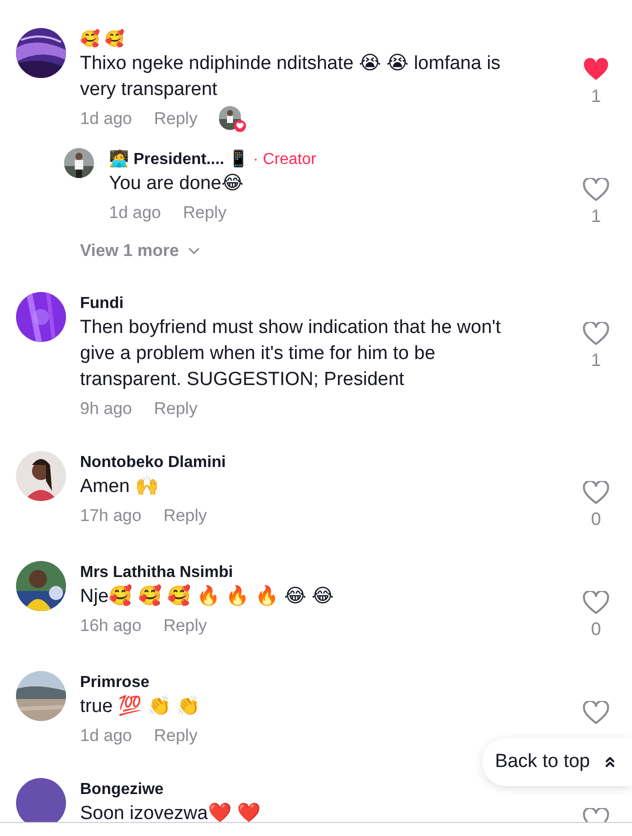 The width and height of the screenshot is (632, 836). What do you see at coordinates (111, 516) in the screenshot?
I see `timestamp: 17h ago` at bounding box center [111, 516].